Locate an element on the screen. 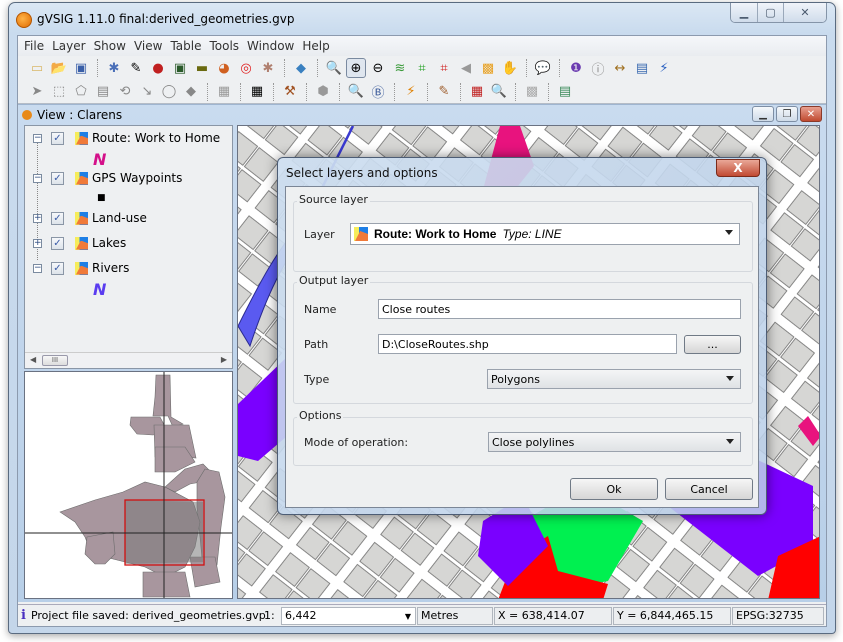  info-pointer-button: ❶ is located at coordinates (576, 68).